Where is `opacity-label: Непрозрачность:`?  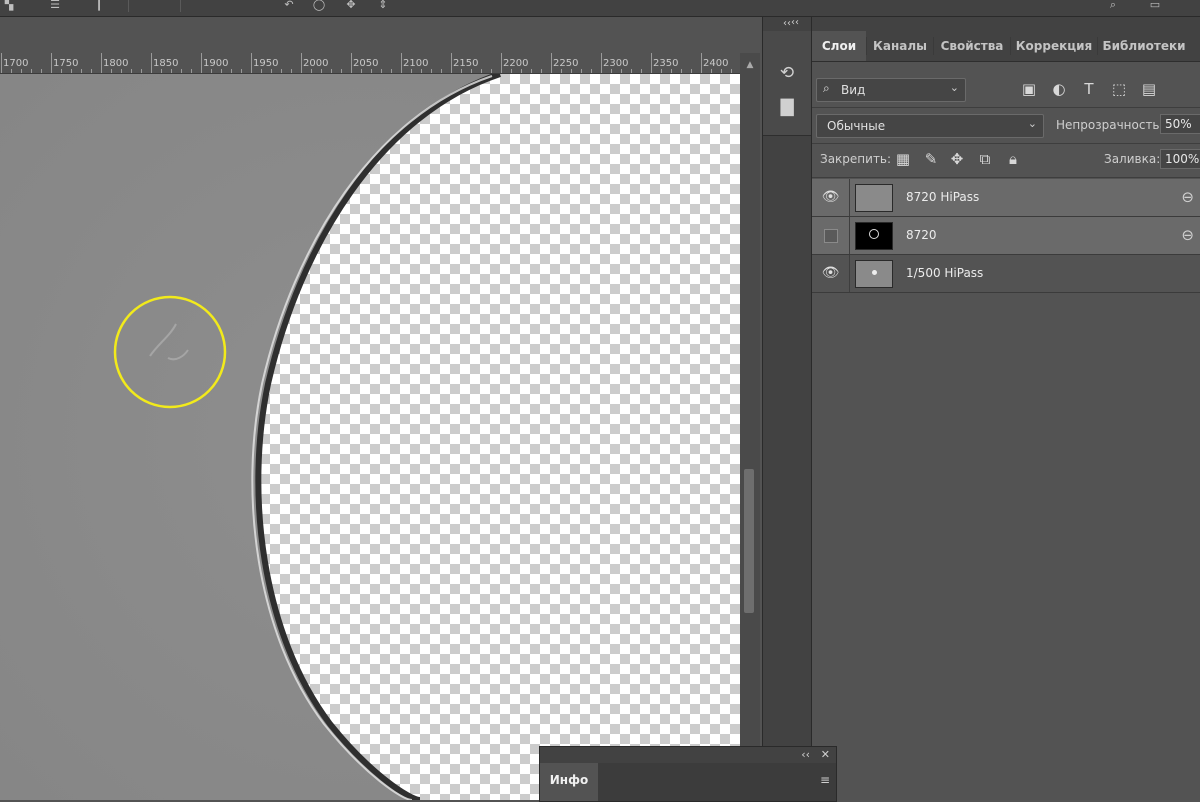
opacity-label: Непрозрачность: is located at coordinates (1110, 125).